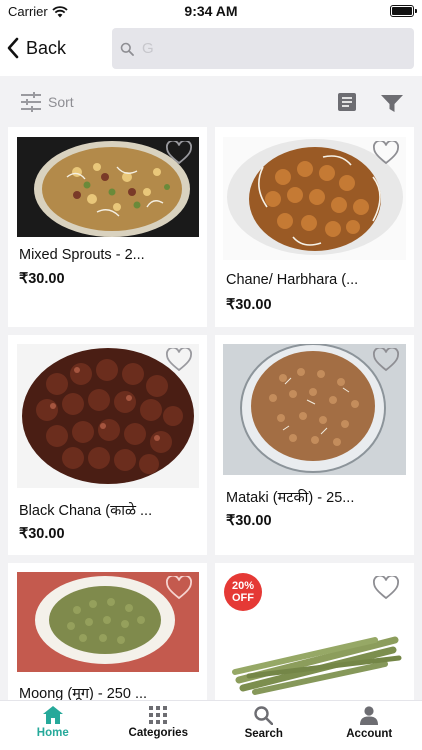 This screenshot has height=750, width=422. I want to click on grid-icon, so click(158, 715).